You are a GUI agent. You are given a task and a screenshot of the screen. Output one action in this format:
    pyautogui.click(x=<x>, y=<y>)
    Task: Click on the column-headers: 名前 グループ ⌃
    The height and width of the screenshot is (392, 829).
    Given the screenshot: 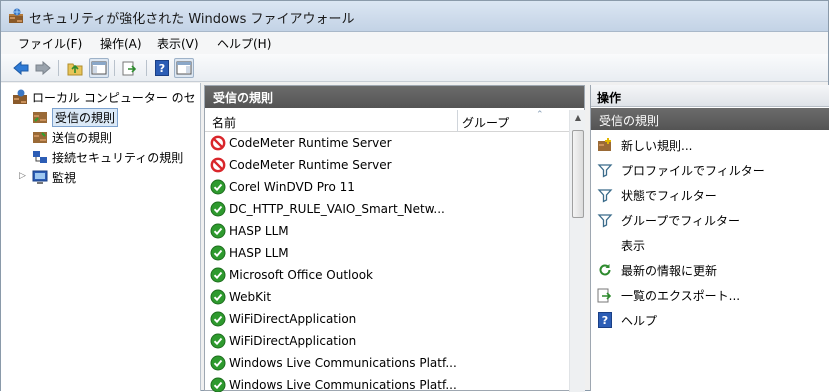 What is the action you would take?
    pyautogui.click(x=387, y=121)
    